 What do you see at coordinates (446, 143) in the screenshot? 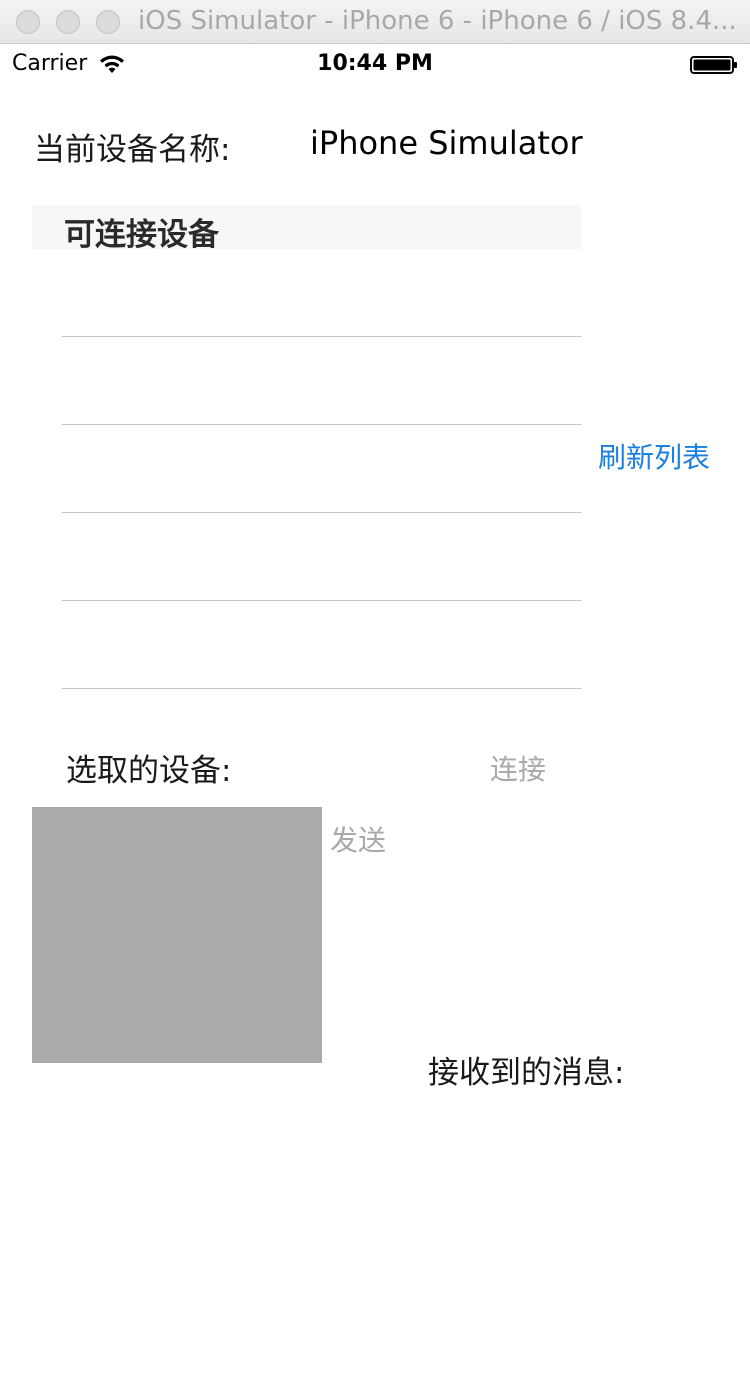
I see `device-name-value: iPhone Simulator` at bounding box center [446, 143].